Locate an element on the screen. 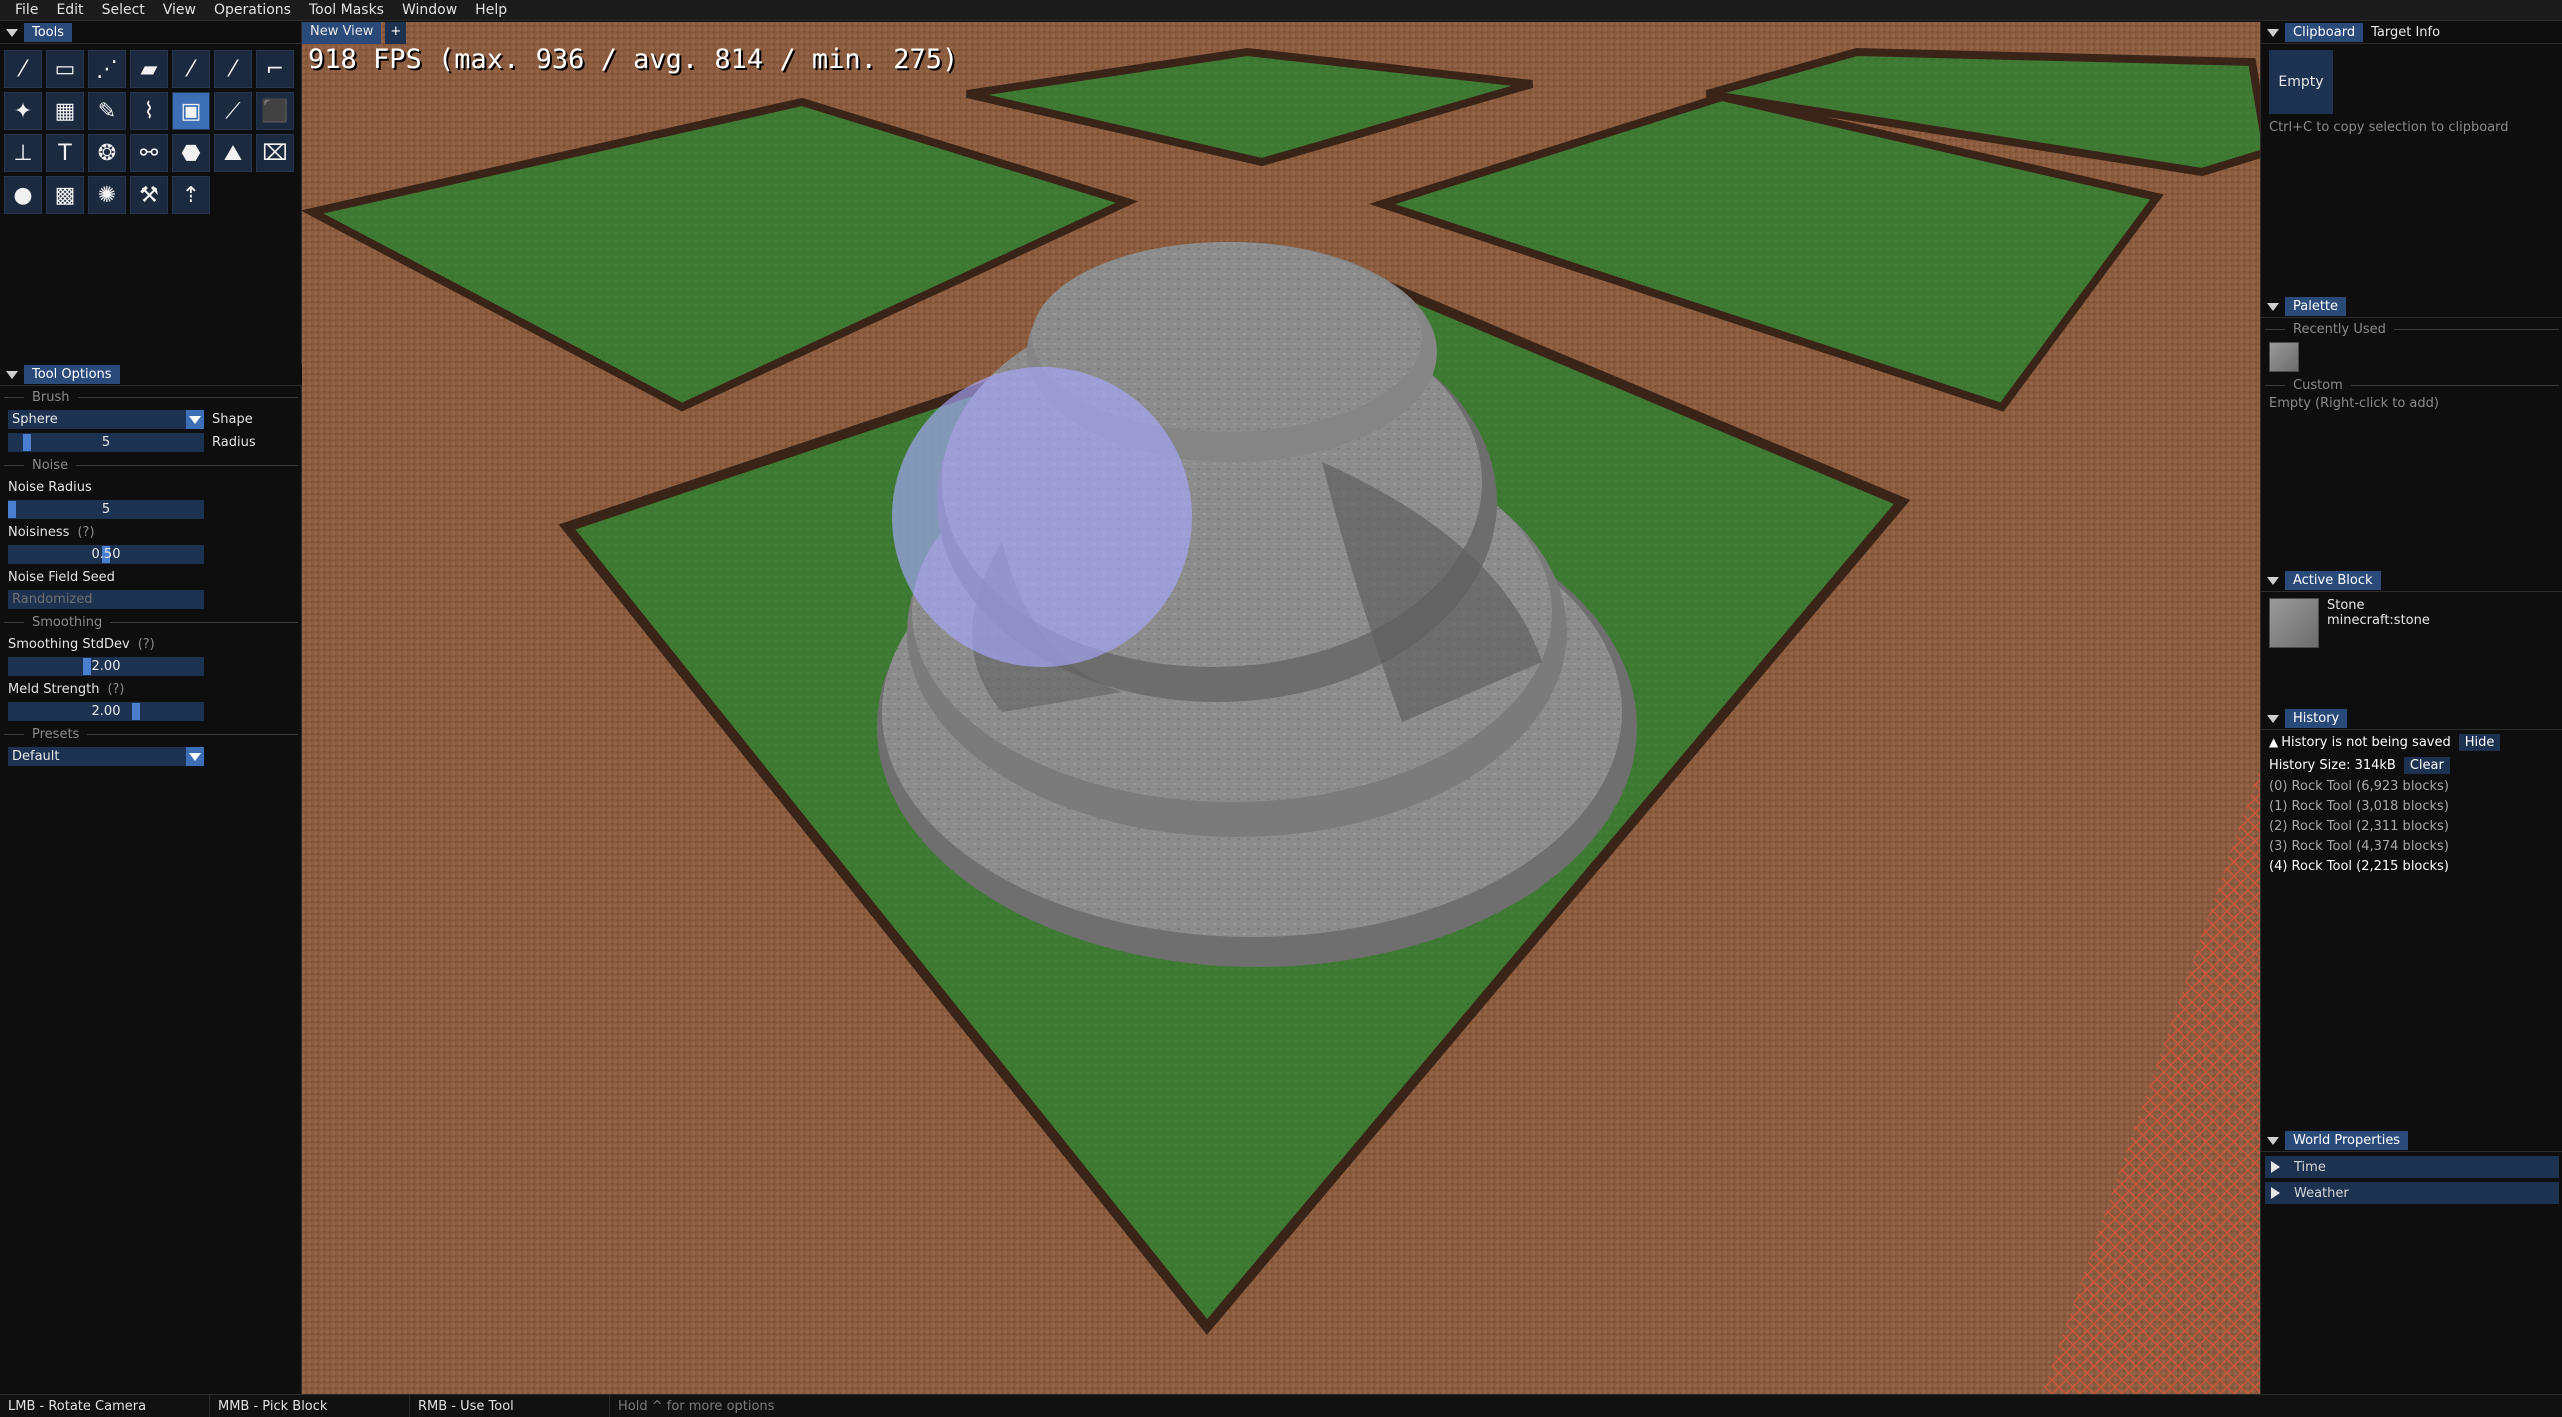 Image resolution: width=2562 pixels, height=1417 pixels. clipboard-hint: Ctrl+C to copy selection to clipboard is located at coordinates (2389, 127).